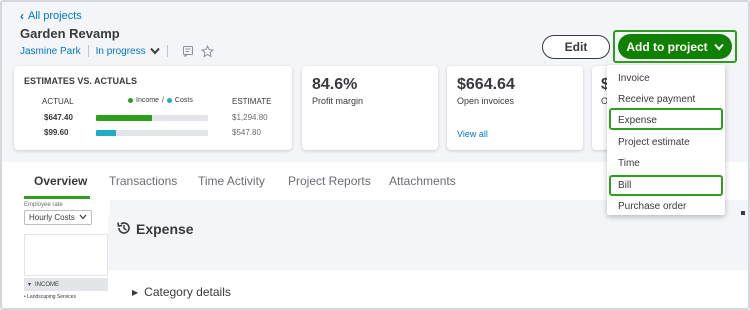 The image size is (750, 310). What do you see at coordinates (81, 81) in the screenshot?
I see `estimates-title: ESTIMATES VS. ACTUALS` at bounding box center [81, 81].